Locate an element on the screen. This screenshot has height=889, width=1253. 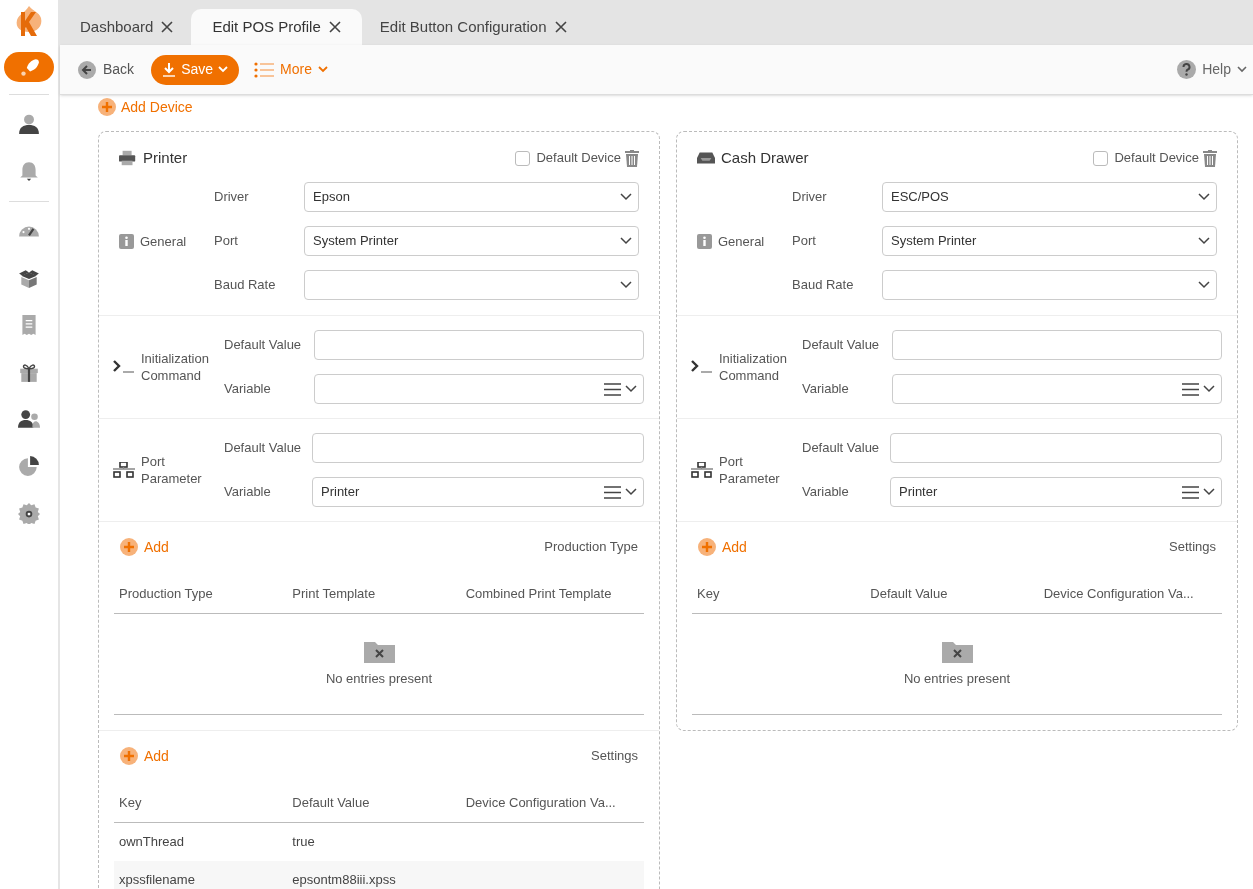
tab: Edit Button Configuration is located at coordinates (473, 27).